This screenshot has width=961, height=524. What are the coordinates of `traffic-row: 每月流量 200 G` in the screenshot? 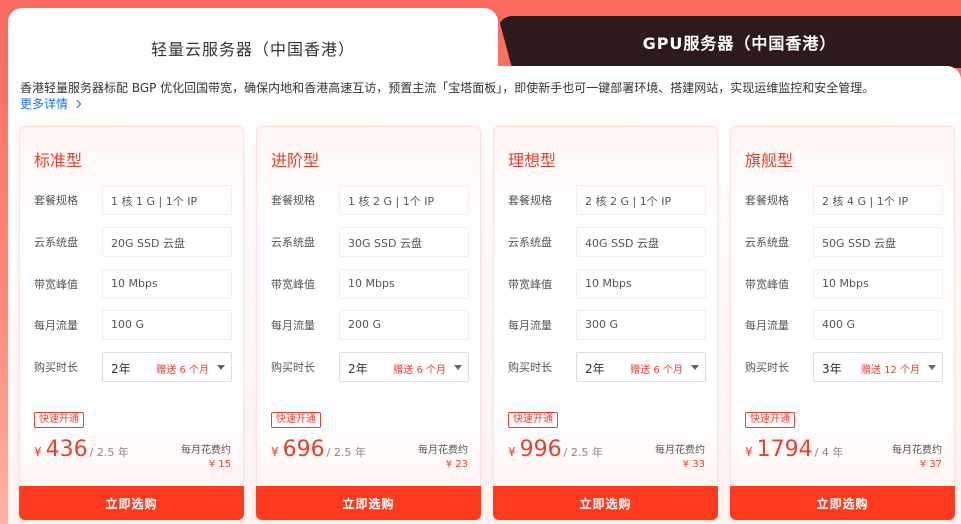 It's located at (371, 325).